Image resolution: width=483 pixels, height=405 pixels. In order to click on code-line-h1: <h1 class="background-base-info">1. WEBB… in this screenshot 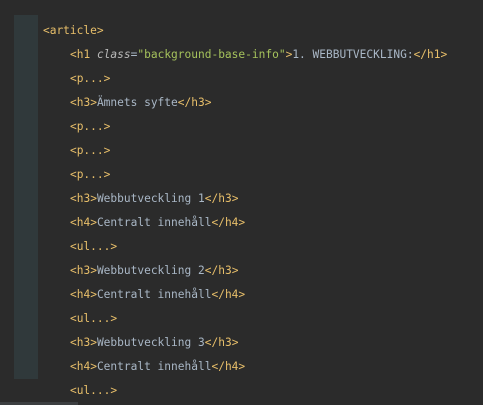, I will do `click(245, 40)`.